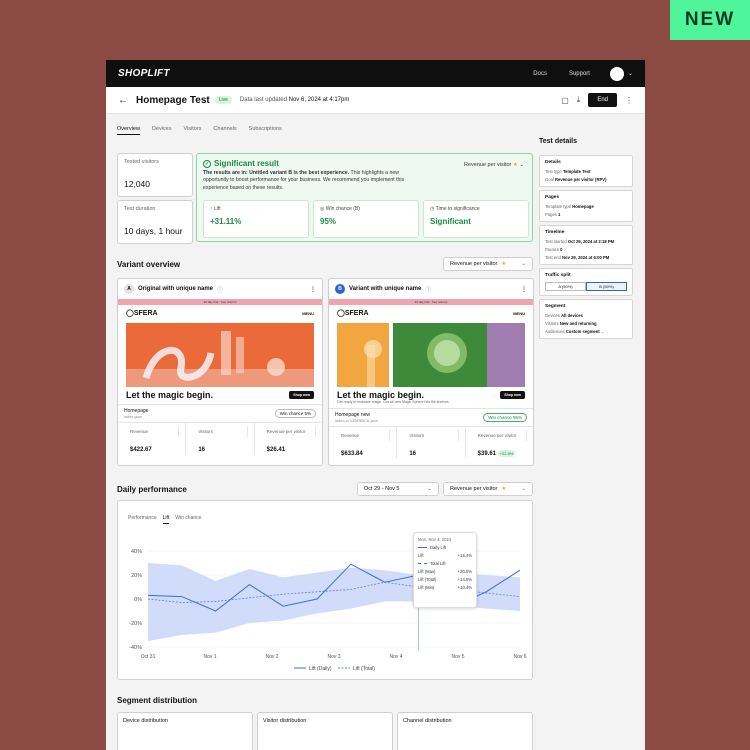 This screenshot has height=750, width=750. Describe the element at coordinates (540, 74) in the screenshot. I see `docs-link: Docs` at that location.